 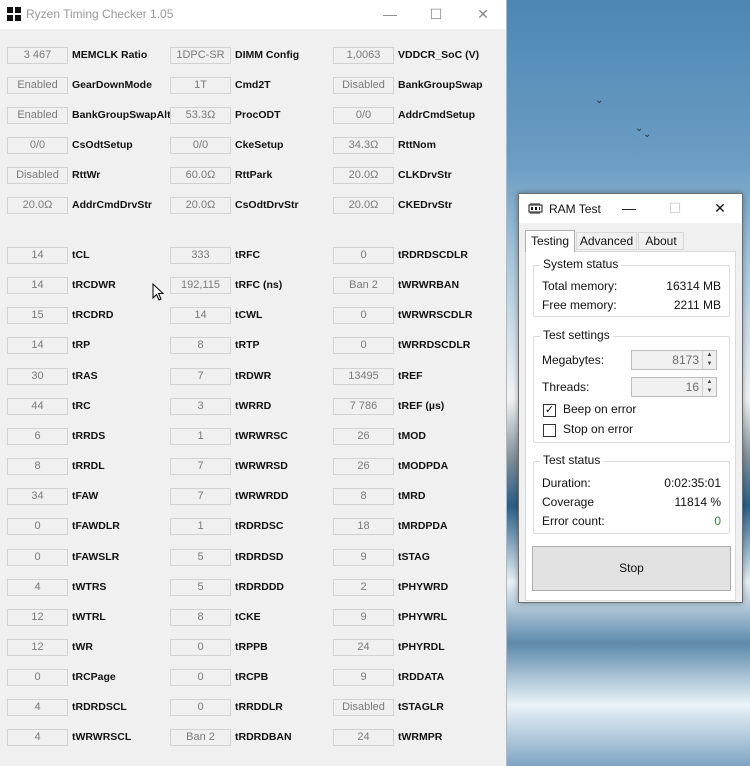 I want to click on timing-label: tRDRDSCDLR, so click(x=433, y=255).